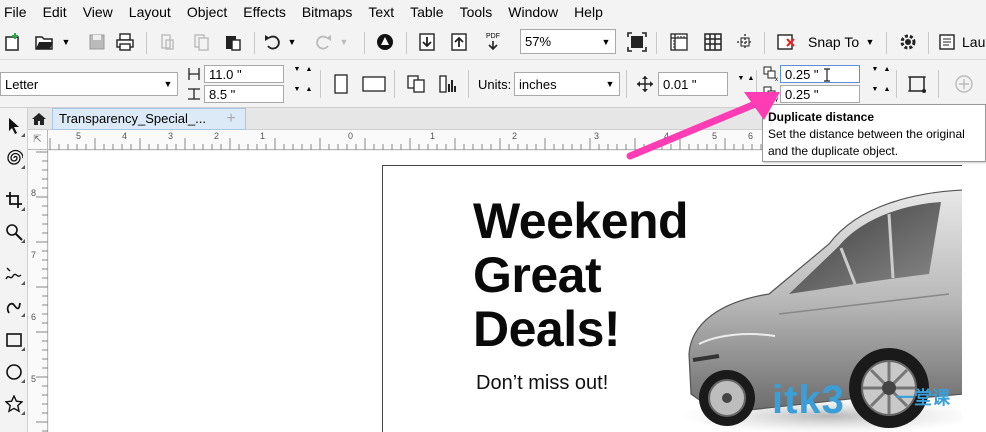 This screenshot has width=986, height=432. What do you see at coordinates (713, 42) in the screenshot?
I see `show-grid-icon` at bounding box center [713, 42].